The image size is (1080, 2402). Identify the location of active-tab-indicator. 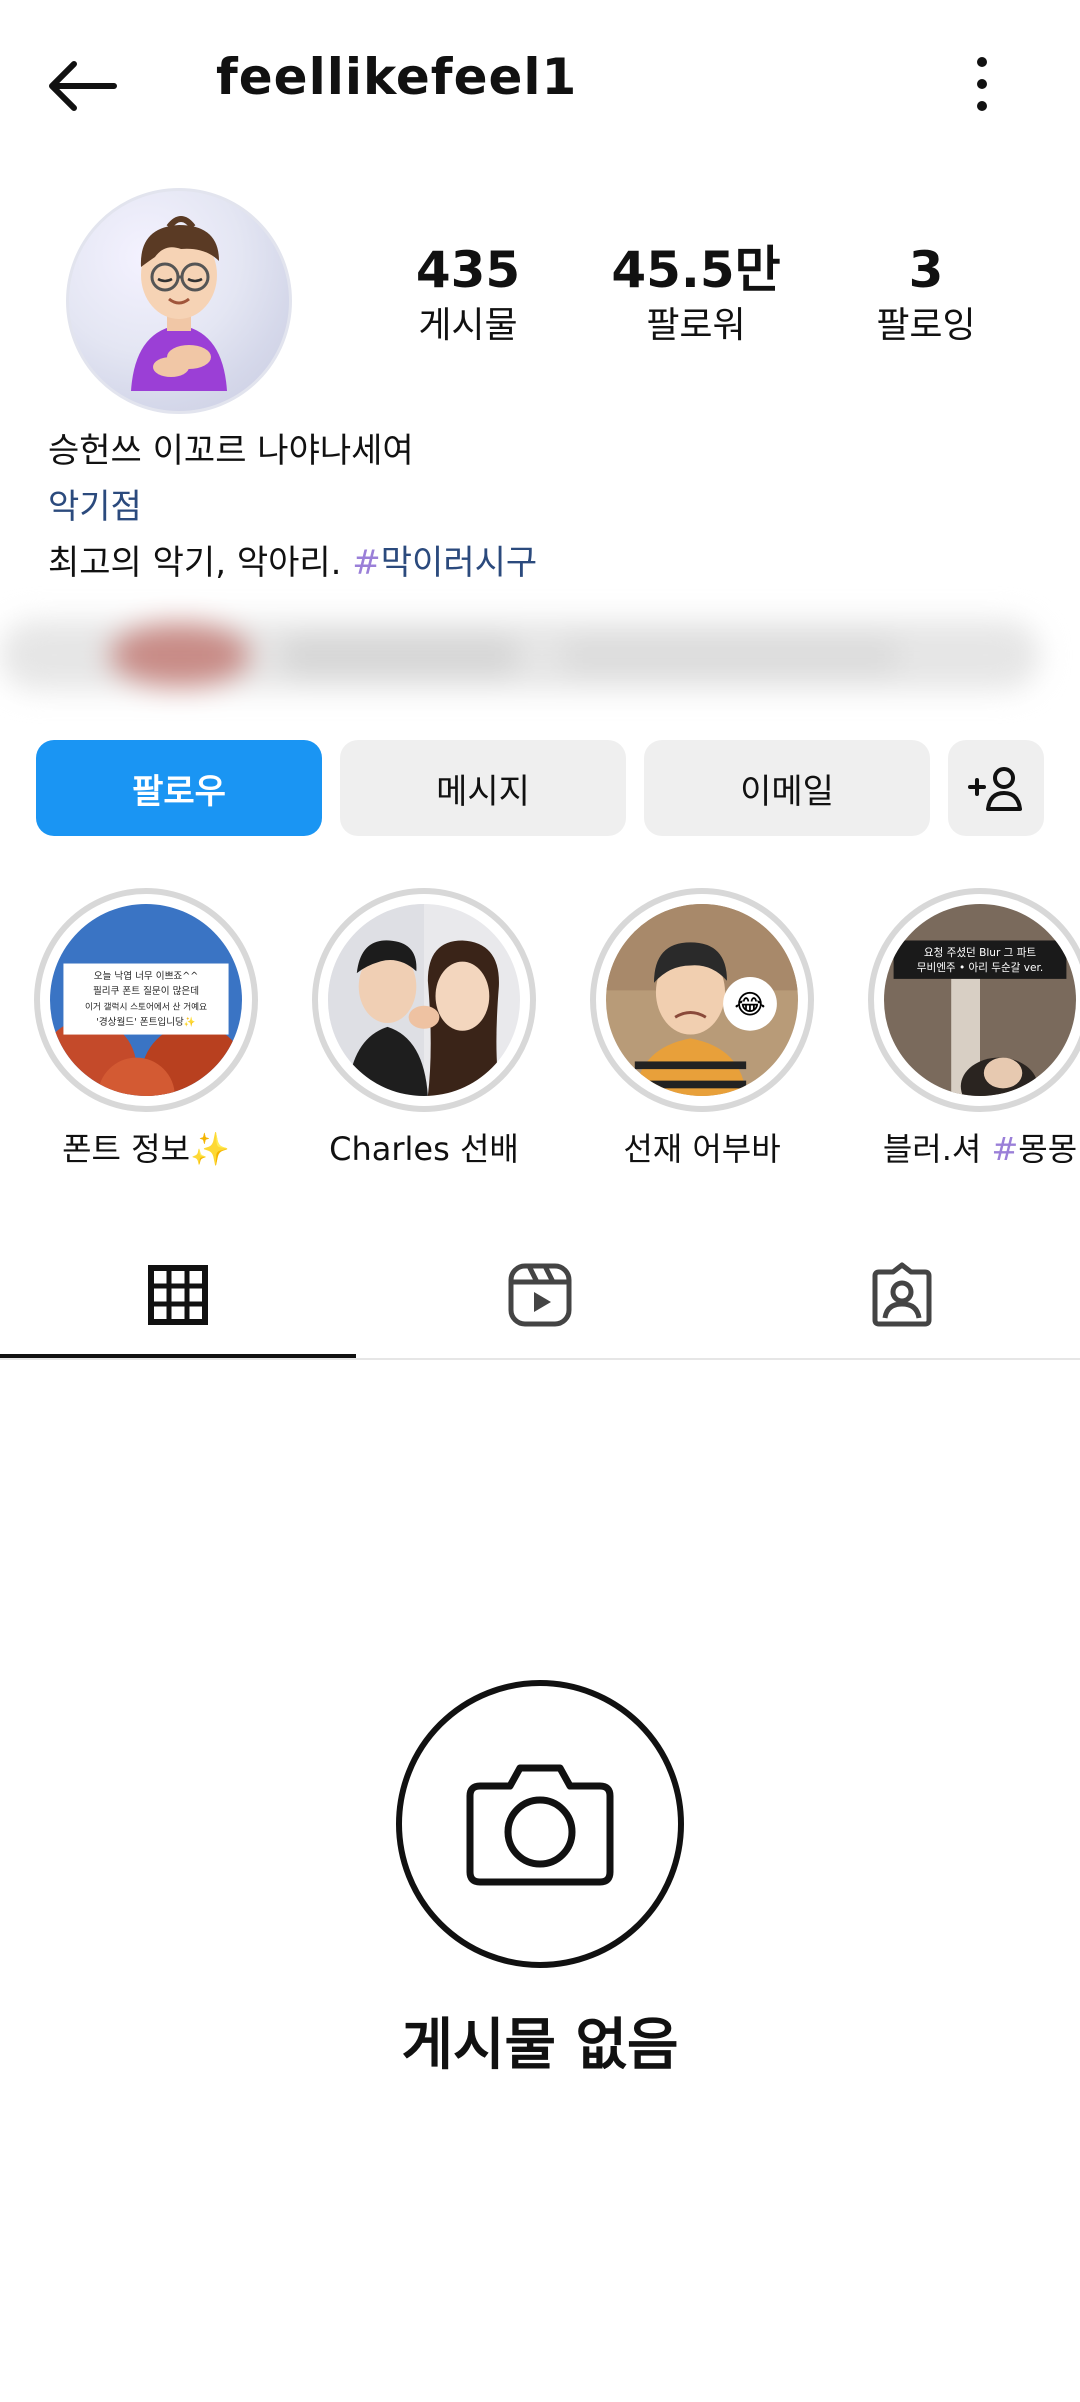
(178, 1356).